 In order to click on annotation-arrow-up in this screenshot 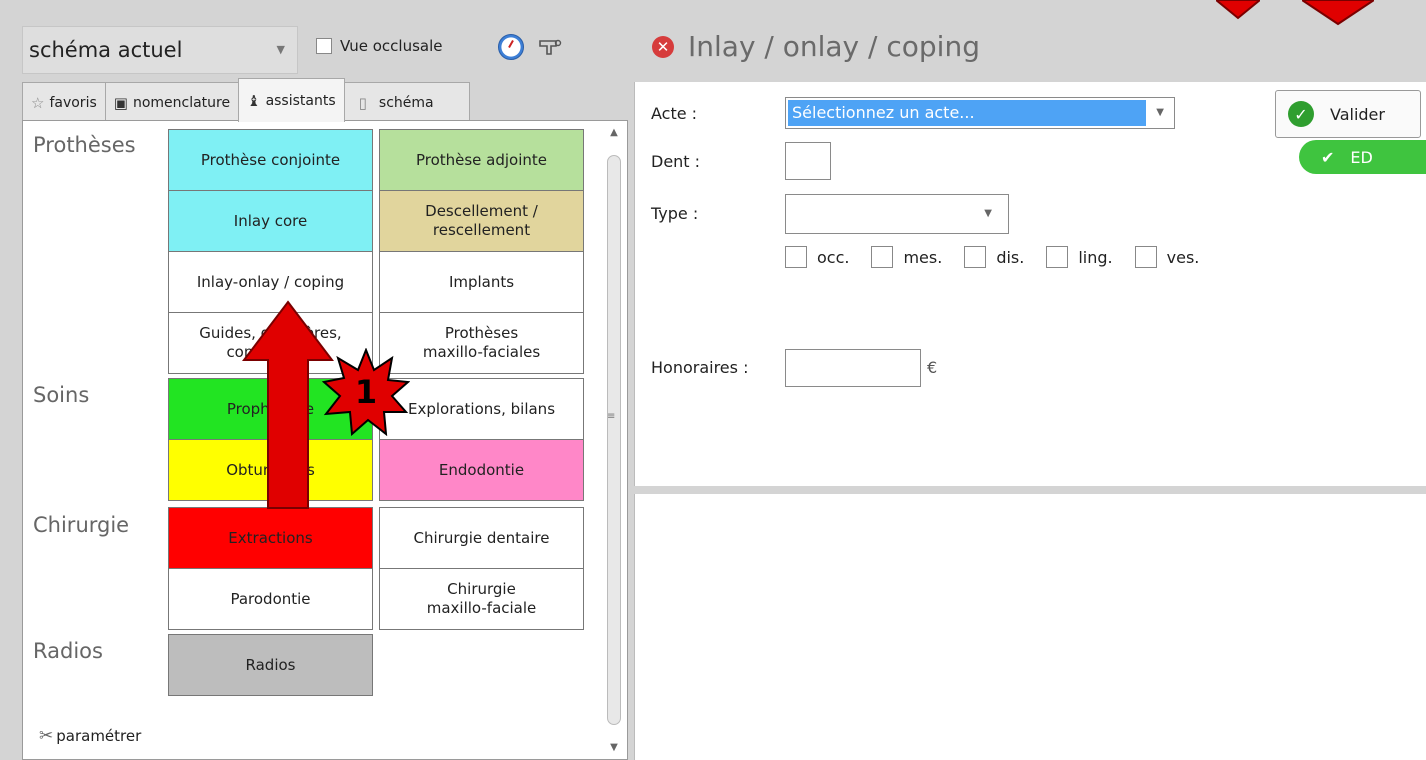, I will do `click(288, 404)`.